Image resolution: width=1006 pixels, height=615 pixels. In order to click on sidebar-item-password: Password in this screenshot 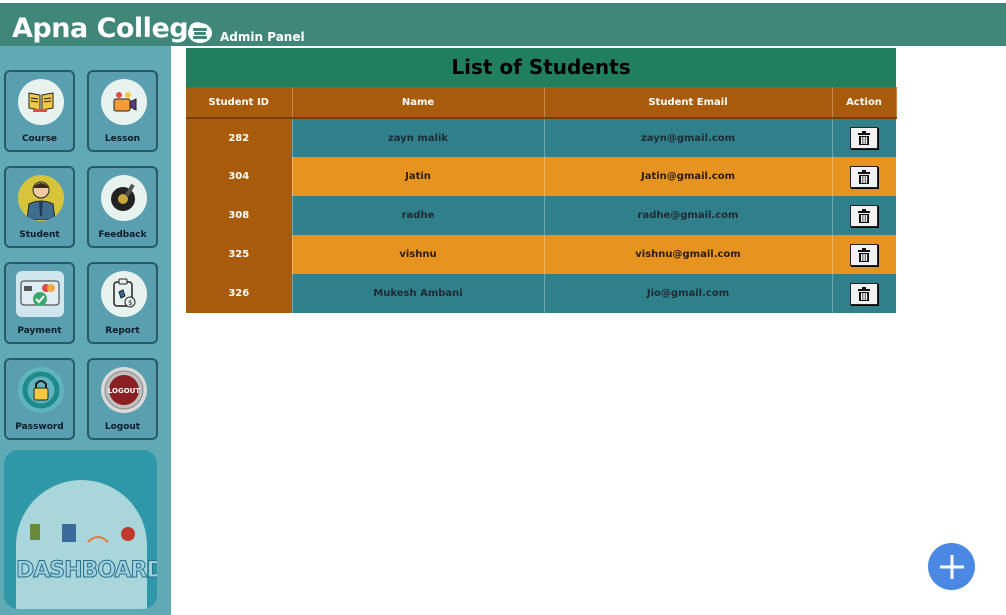, I will do `click(39, 399)`.